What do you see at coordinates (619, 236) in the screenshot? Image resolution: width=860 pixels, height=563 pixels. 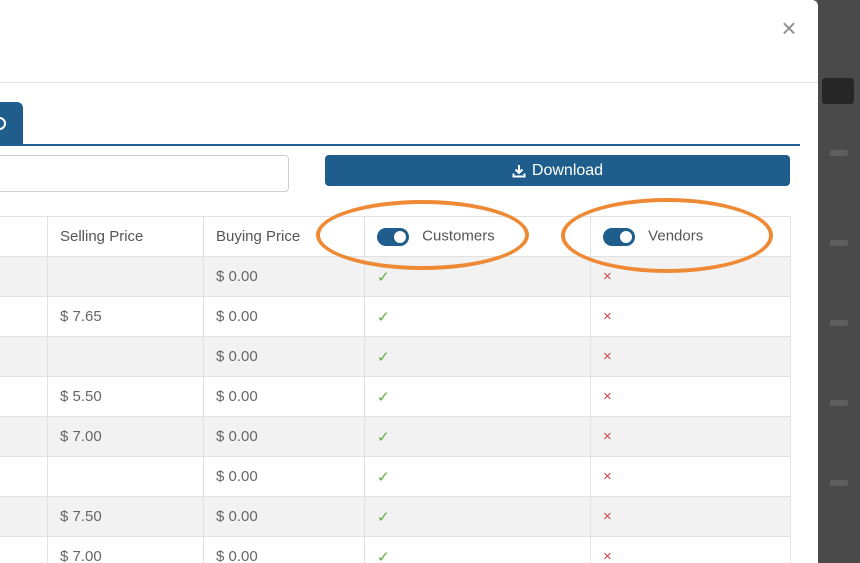 I see `vendors-toggle` at bounding box center [619, 236].